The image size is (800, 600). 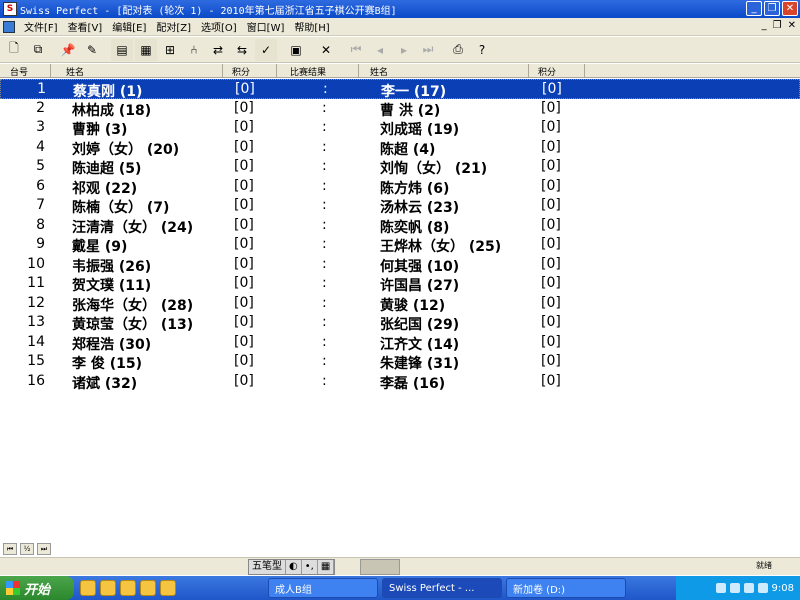 I want to click on table-row: 13 黄琼莹（女） (13) [0]: 张纪国 (29) [0], so click(x=400, y=323).